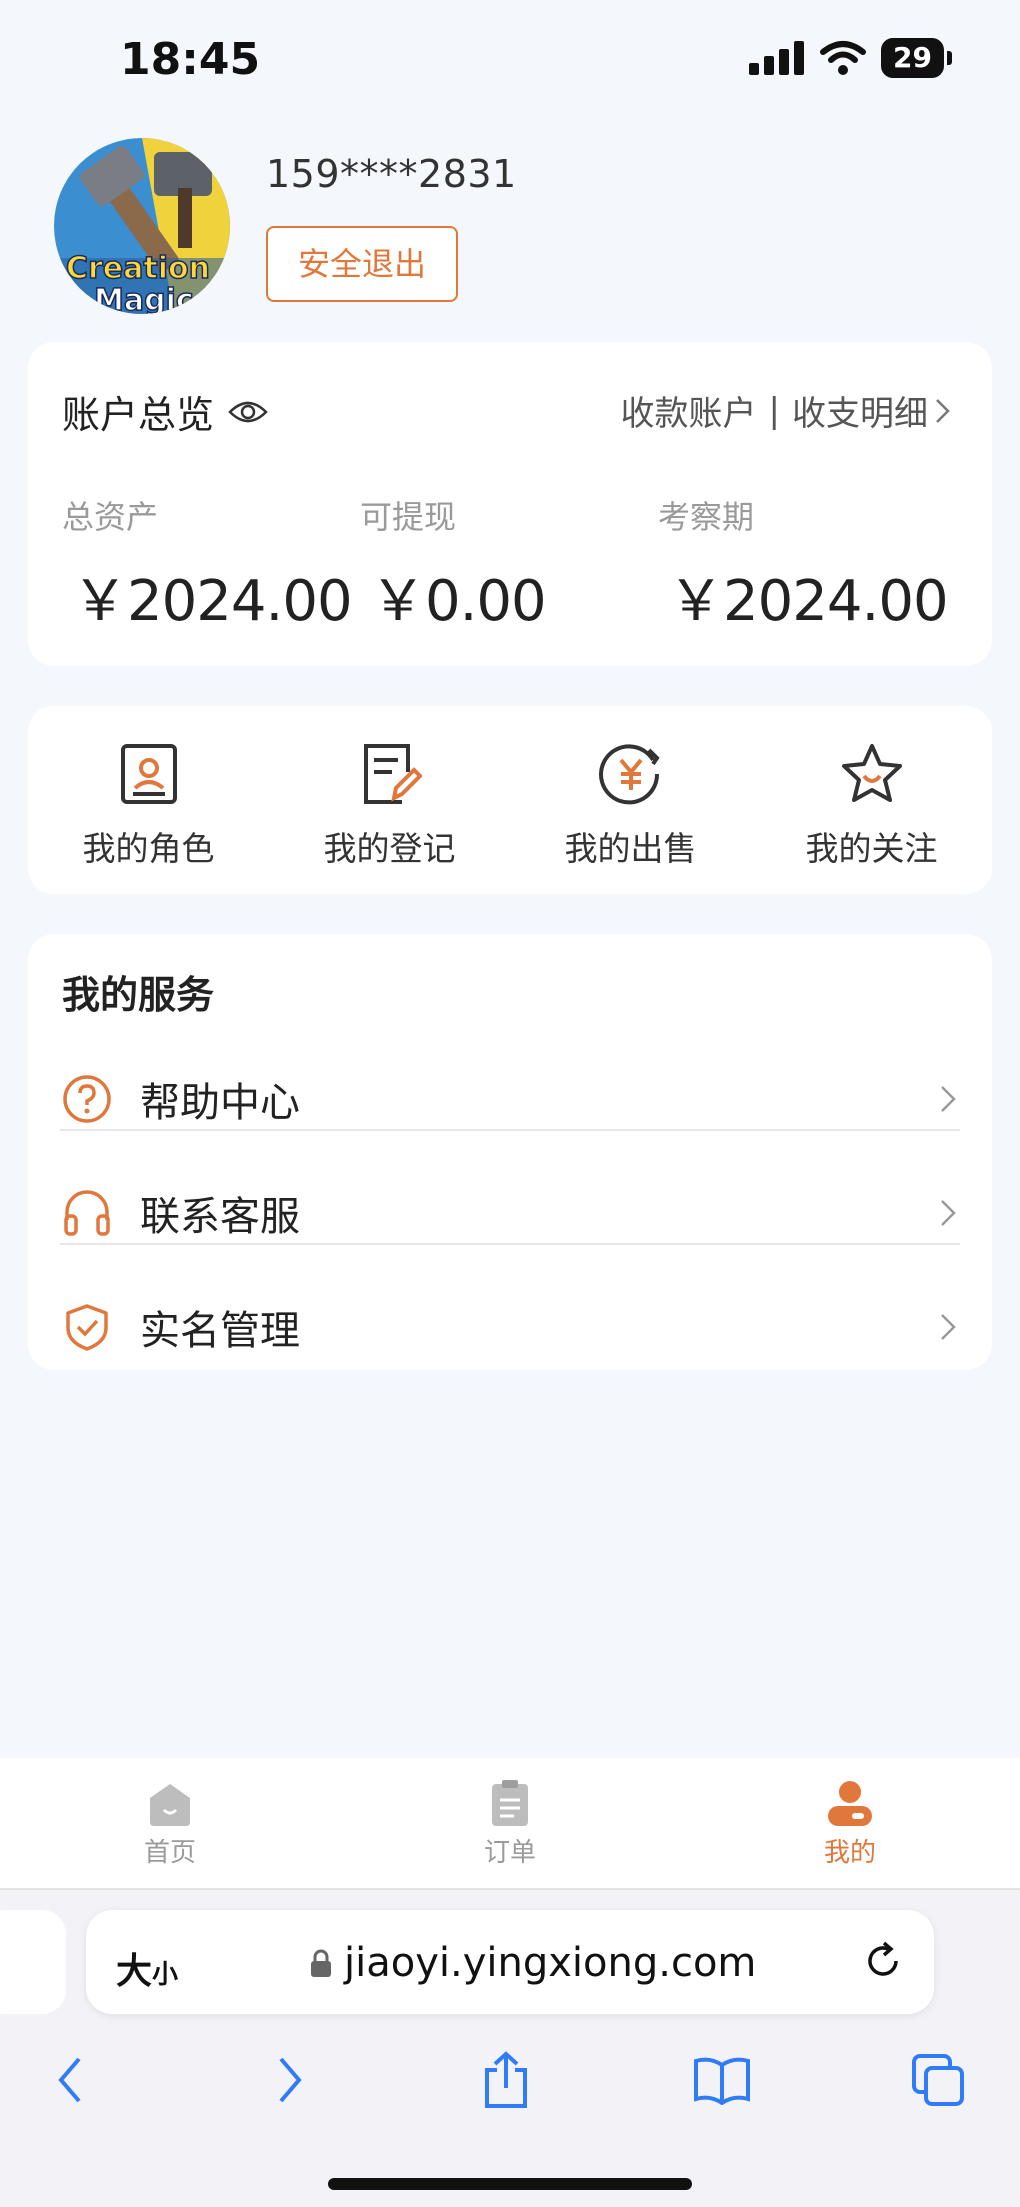 Image resolution: width=1020 pixels, height=2207 pixels. I want to click on forward-button, so click(290, 2080).